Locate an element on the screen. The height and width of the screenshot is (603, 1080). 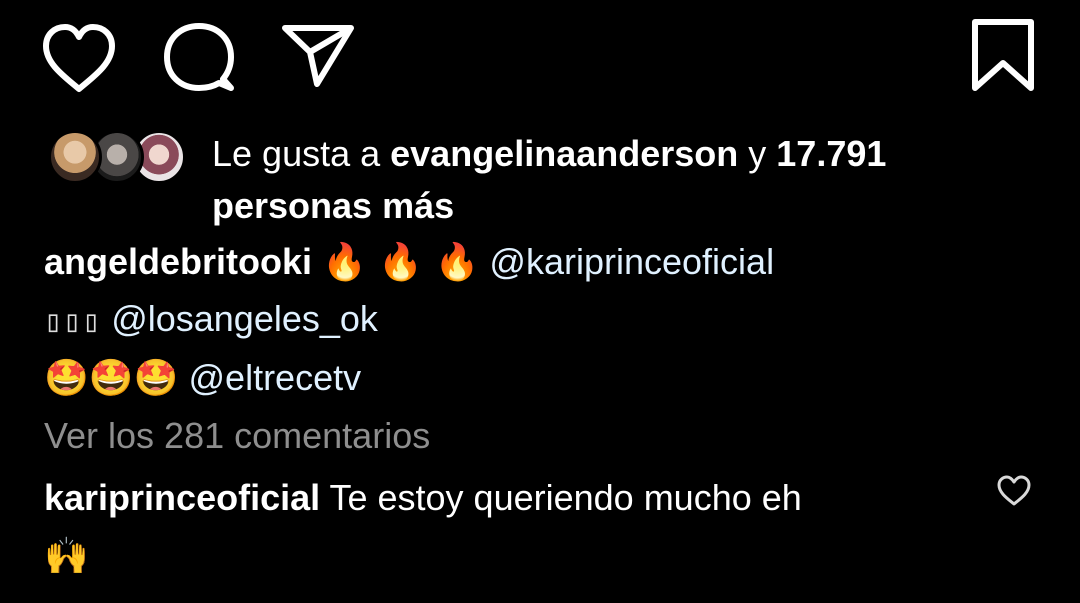
comment-heart-icon is located at coordinates (1014, 491).